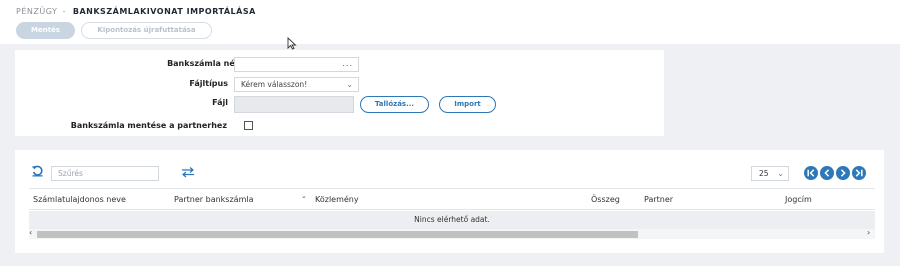 The height and width of the screenshot is (266, 900). What do you see at coordinates (208, 83) in the screenshot?
I see `filetype-label: Fájltípus` at bounding box center [208, 83].